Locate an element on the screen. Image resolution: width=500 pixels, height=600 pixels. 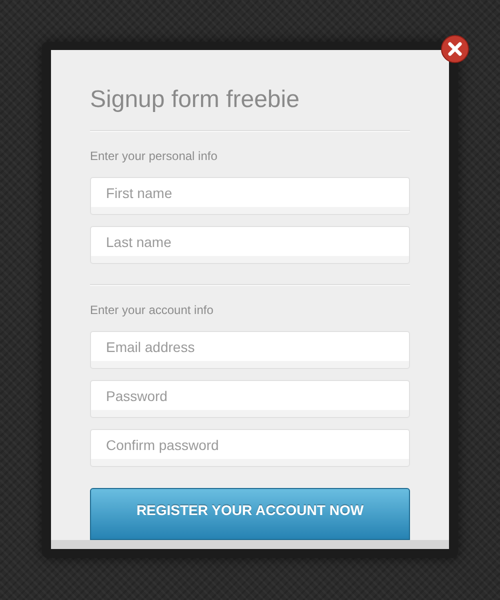
register-button: REGISTER YOUR ACCOUNT NOW is located at coordinates (250, 514).